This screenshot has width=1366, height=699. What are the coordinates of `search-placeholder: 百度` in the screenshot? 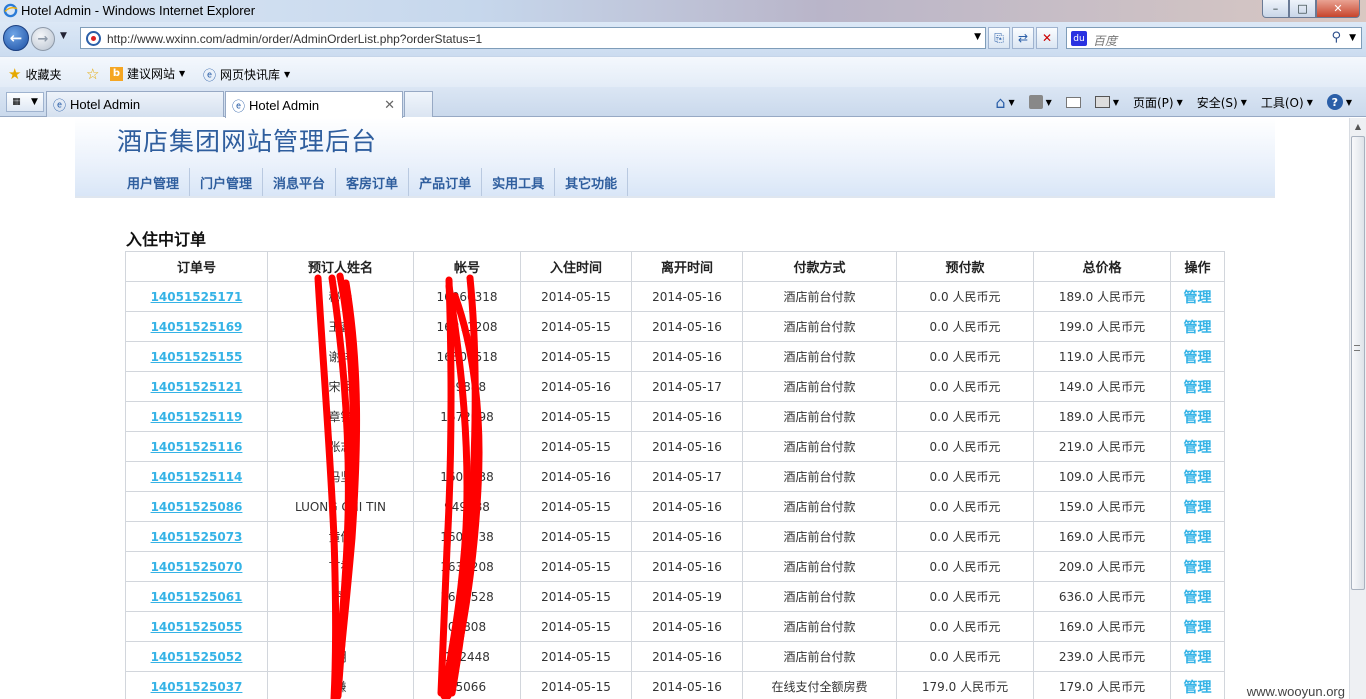 It's located at (1105, 41).